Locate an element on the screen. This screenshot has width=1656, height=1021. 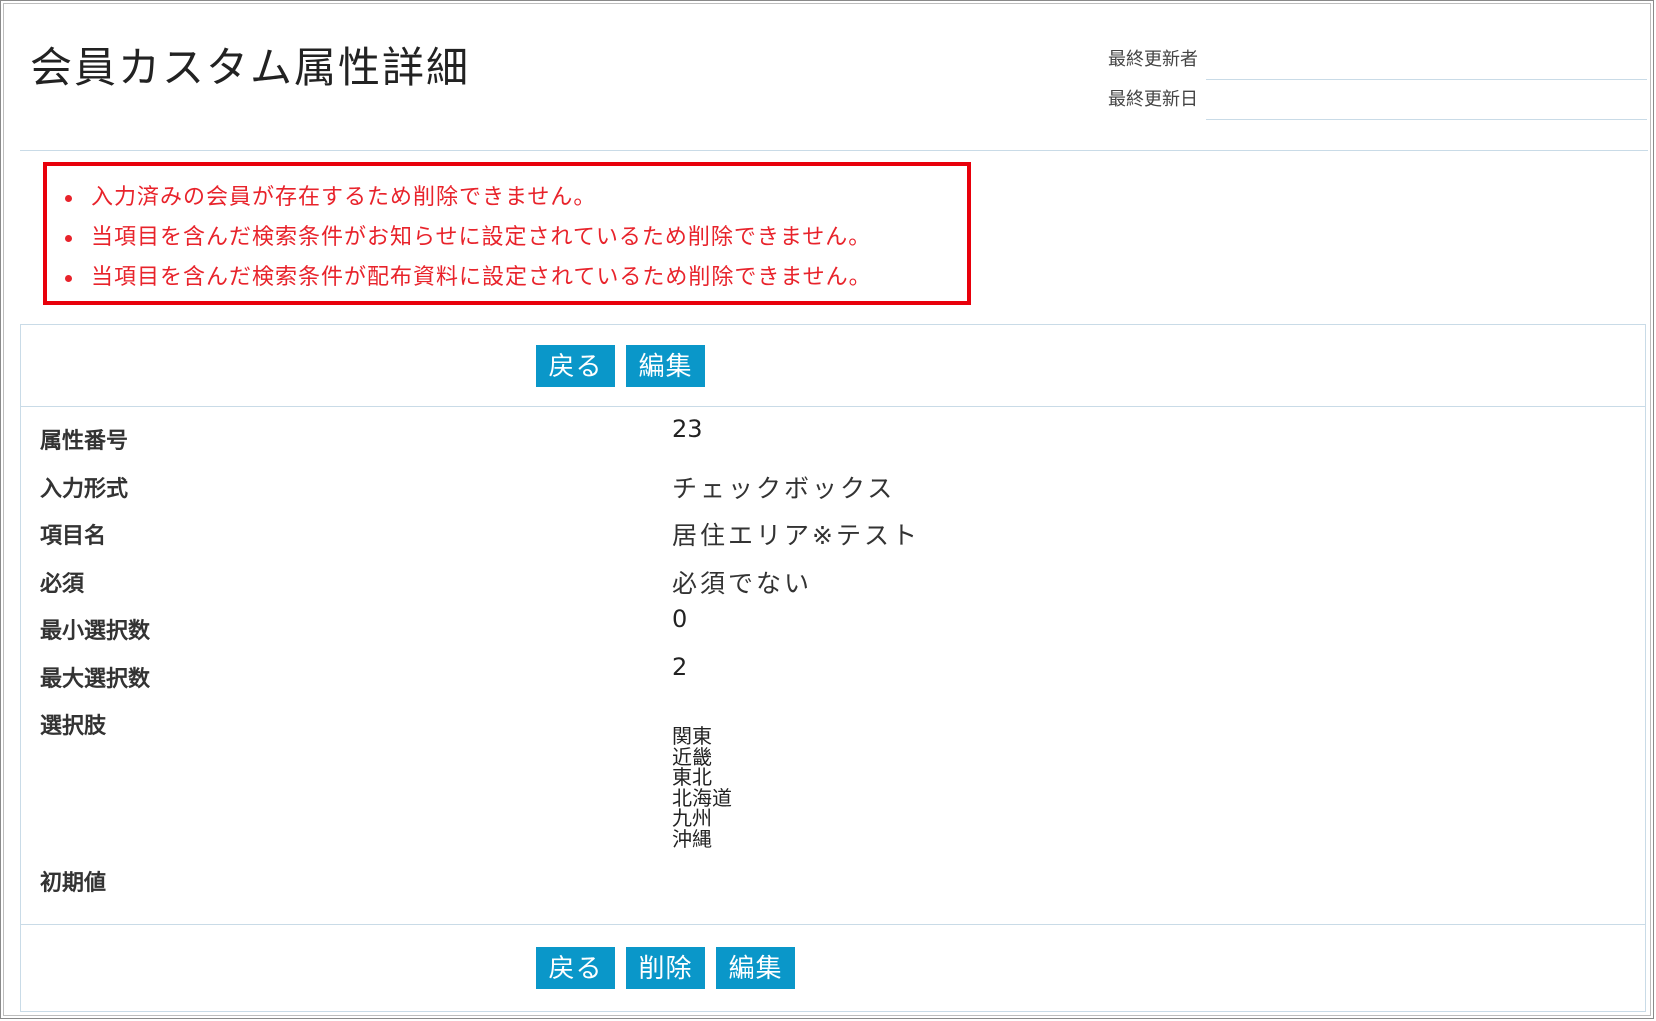
item-name-label: 項目名 is located at coordinates (73, 536).